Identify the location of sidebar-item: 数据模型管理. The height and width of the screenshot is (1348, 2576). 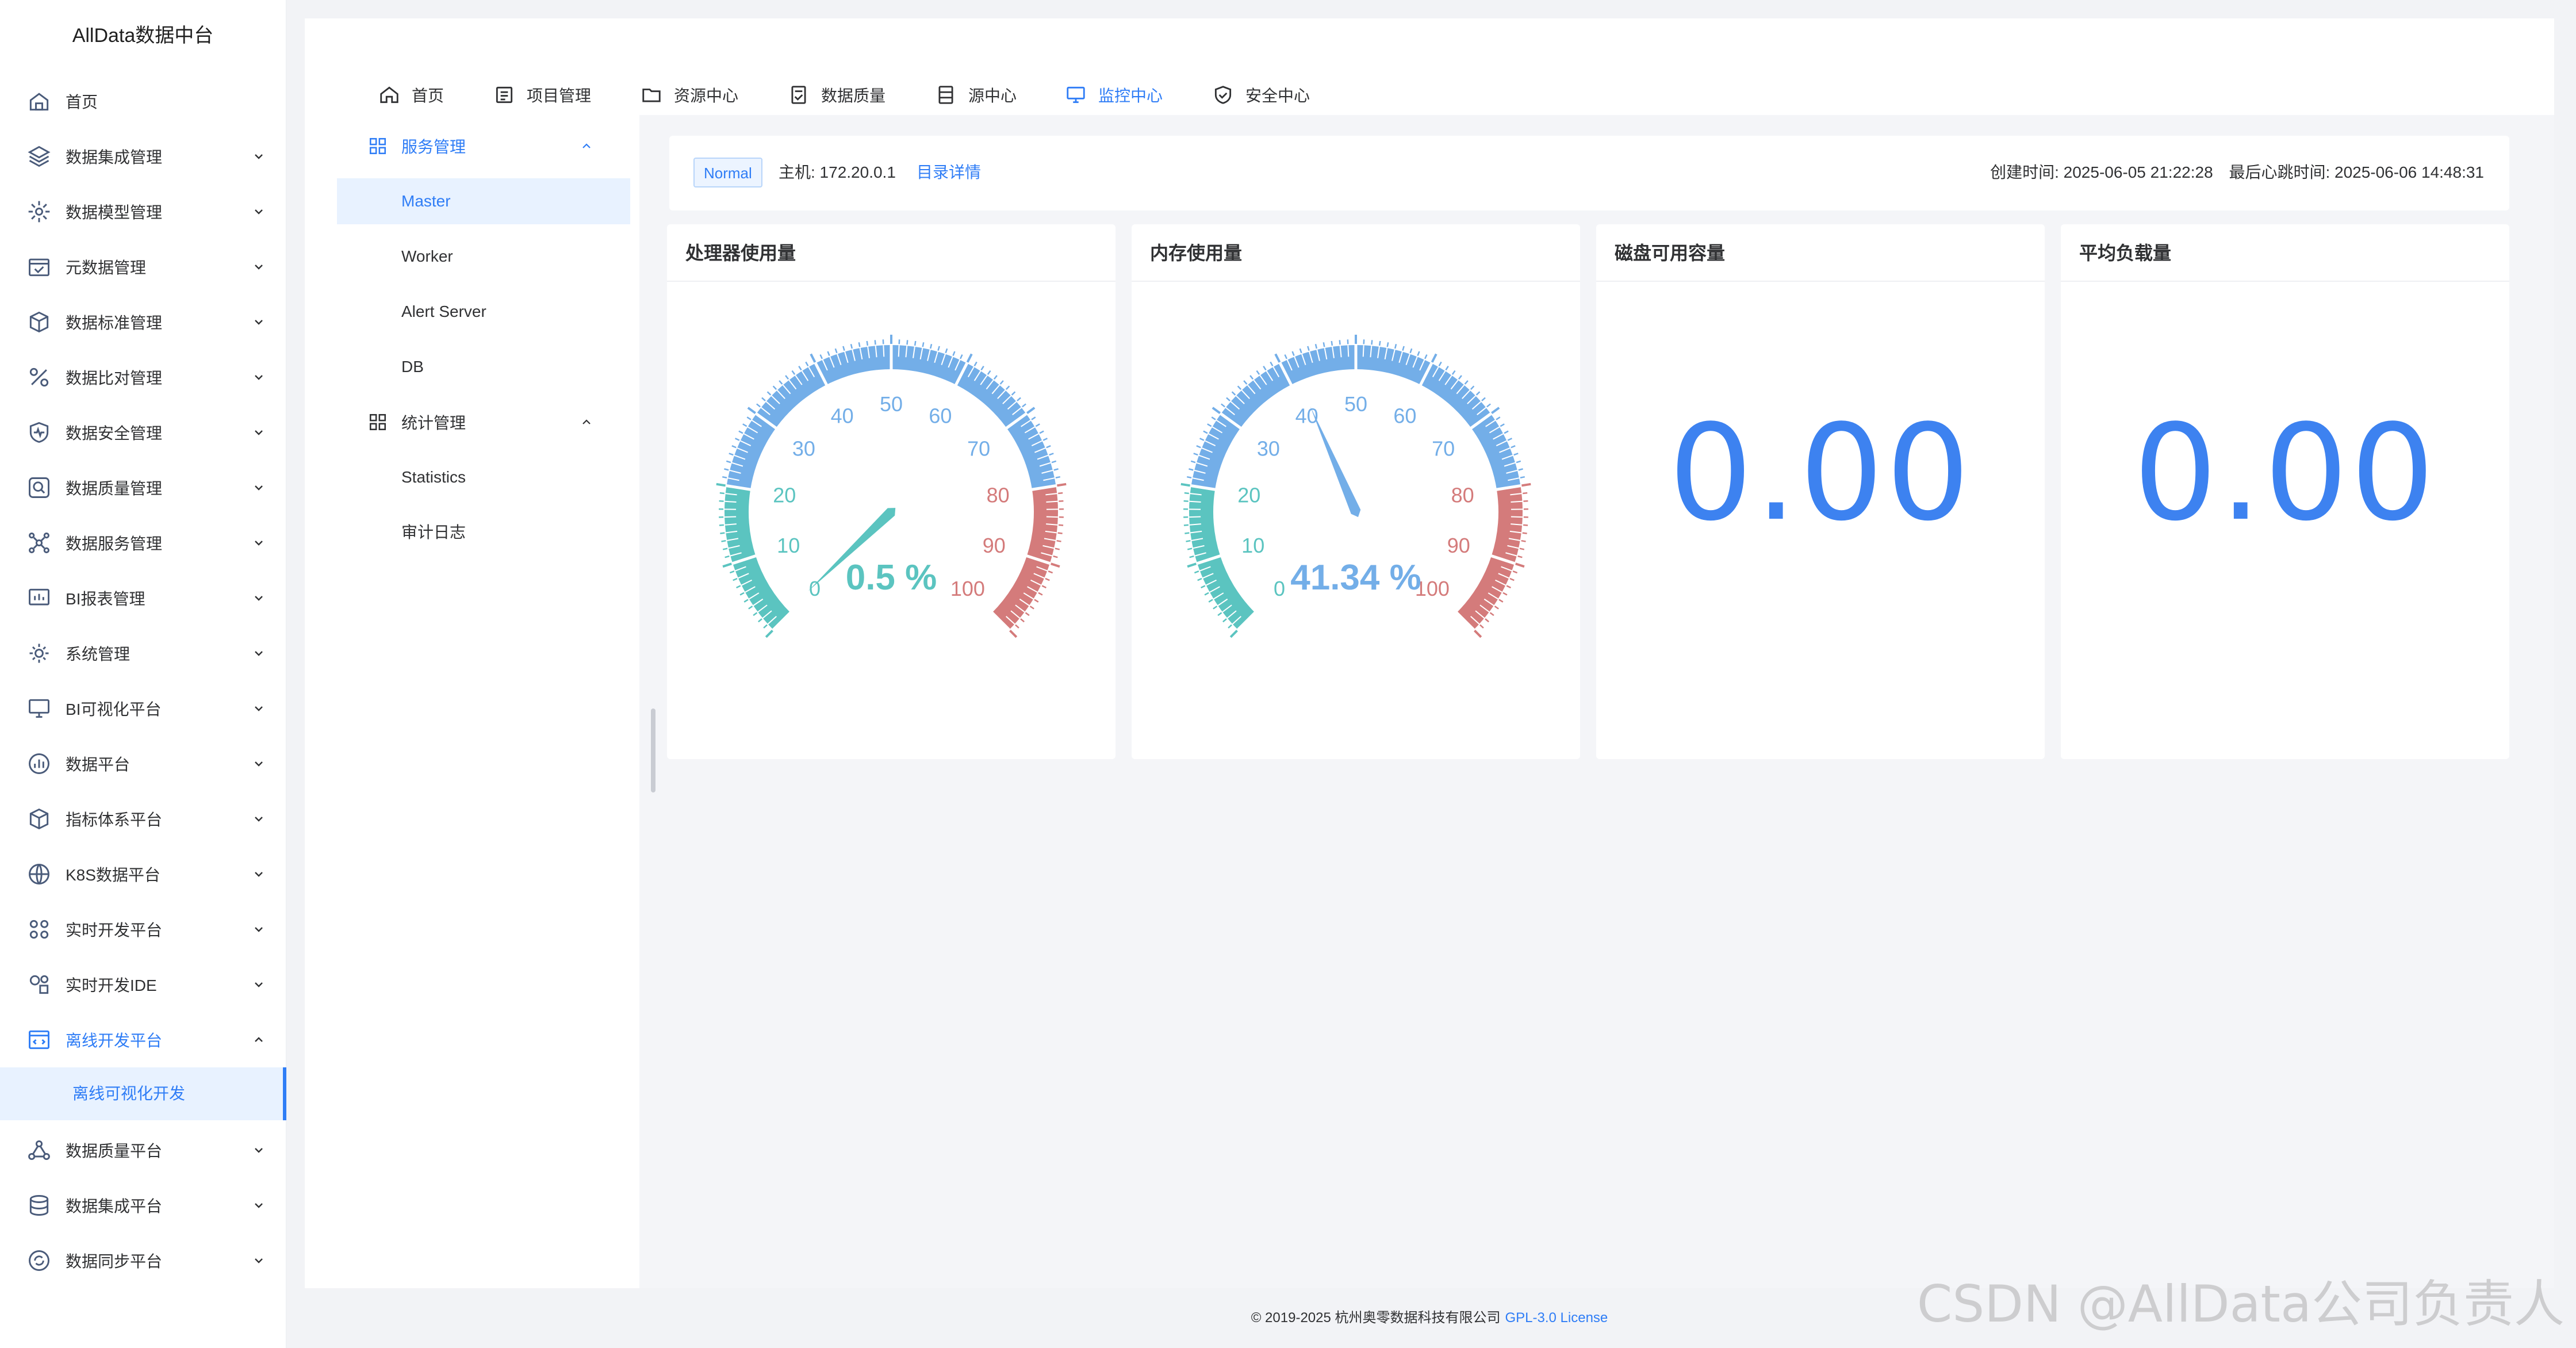
(143, 211).